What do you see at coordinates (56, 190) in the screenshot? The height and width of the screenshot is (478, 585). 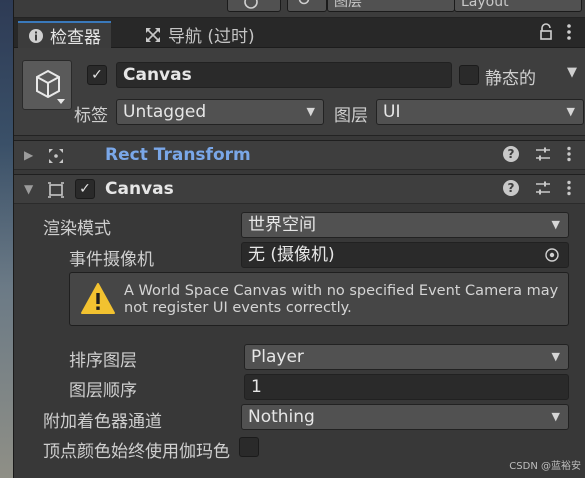 I see `canvas-icon` at bounding box center [56, 190].